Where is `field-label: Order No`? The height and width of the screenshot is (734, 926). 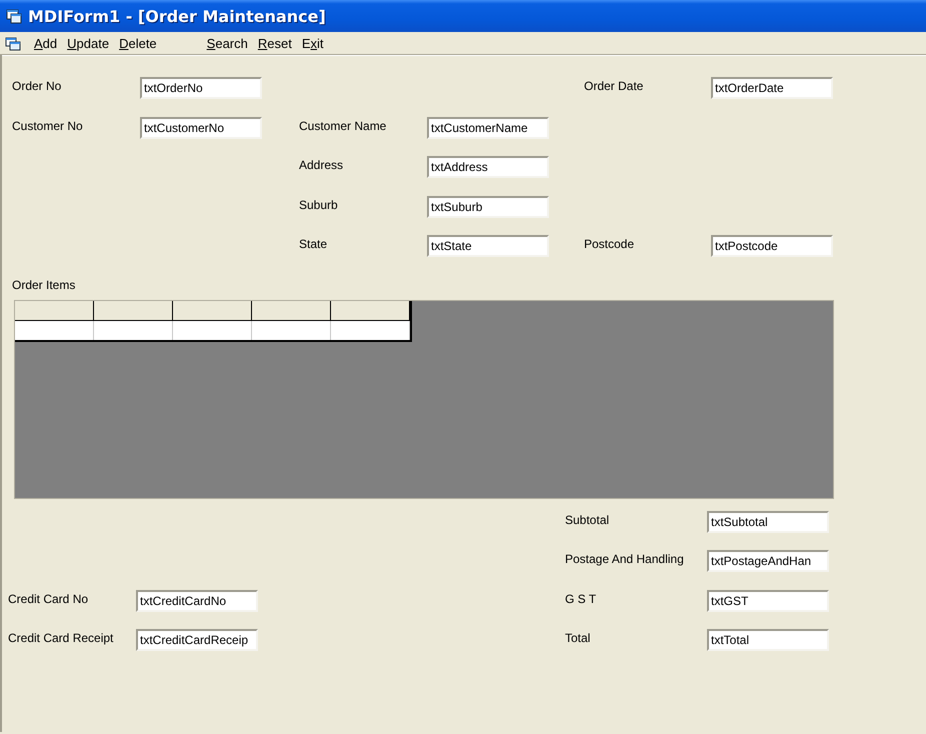
field-label: Order No is located at coordinates (37, 86).